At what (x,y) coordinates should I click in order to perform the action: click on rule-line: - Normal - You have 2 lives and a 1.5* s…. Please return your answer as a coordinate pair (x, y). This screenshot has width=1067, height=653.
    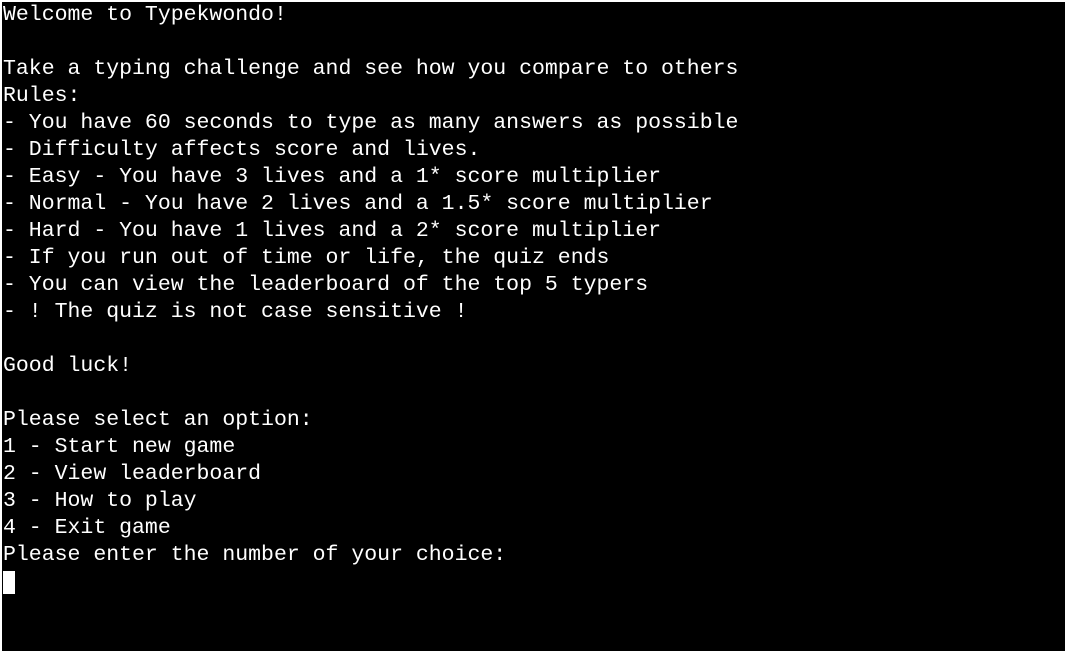
    Looking at the image, I should click on (358, 204).